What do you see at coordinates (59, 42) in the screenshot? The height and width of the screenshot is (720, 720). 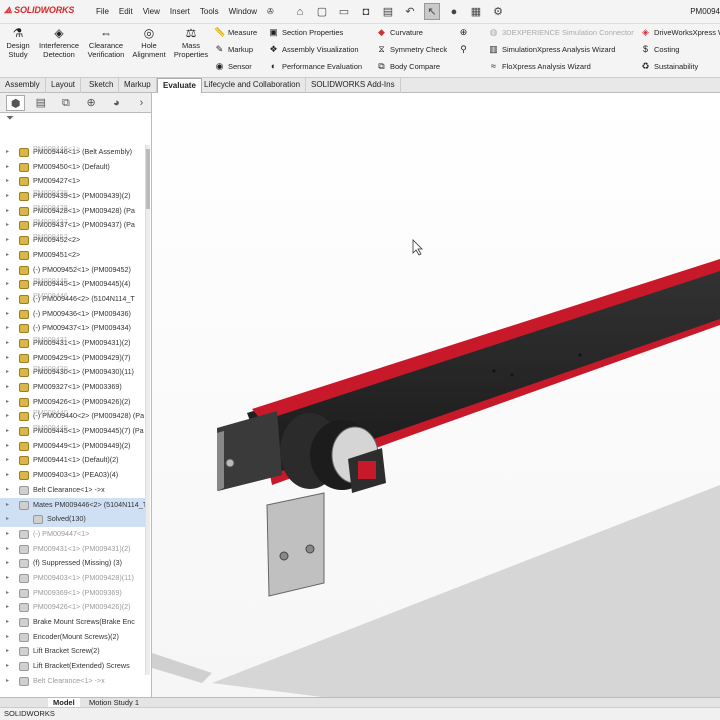 I see `interference-detection-button: ◈ Interference Detection` at bounding box center [59, 42].